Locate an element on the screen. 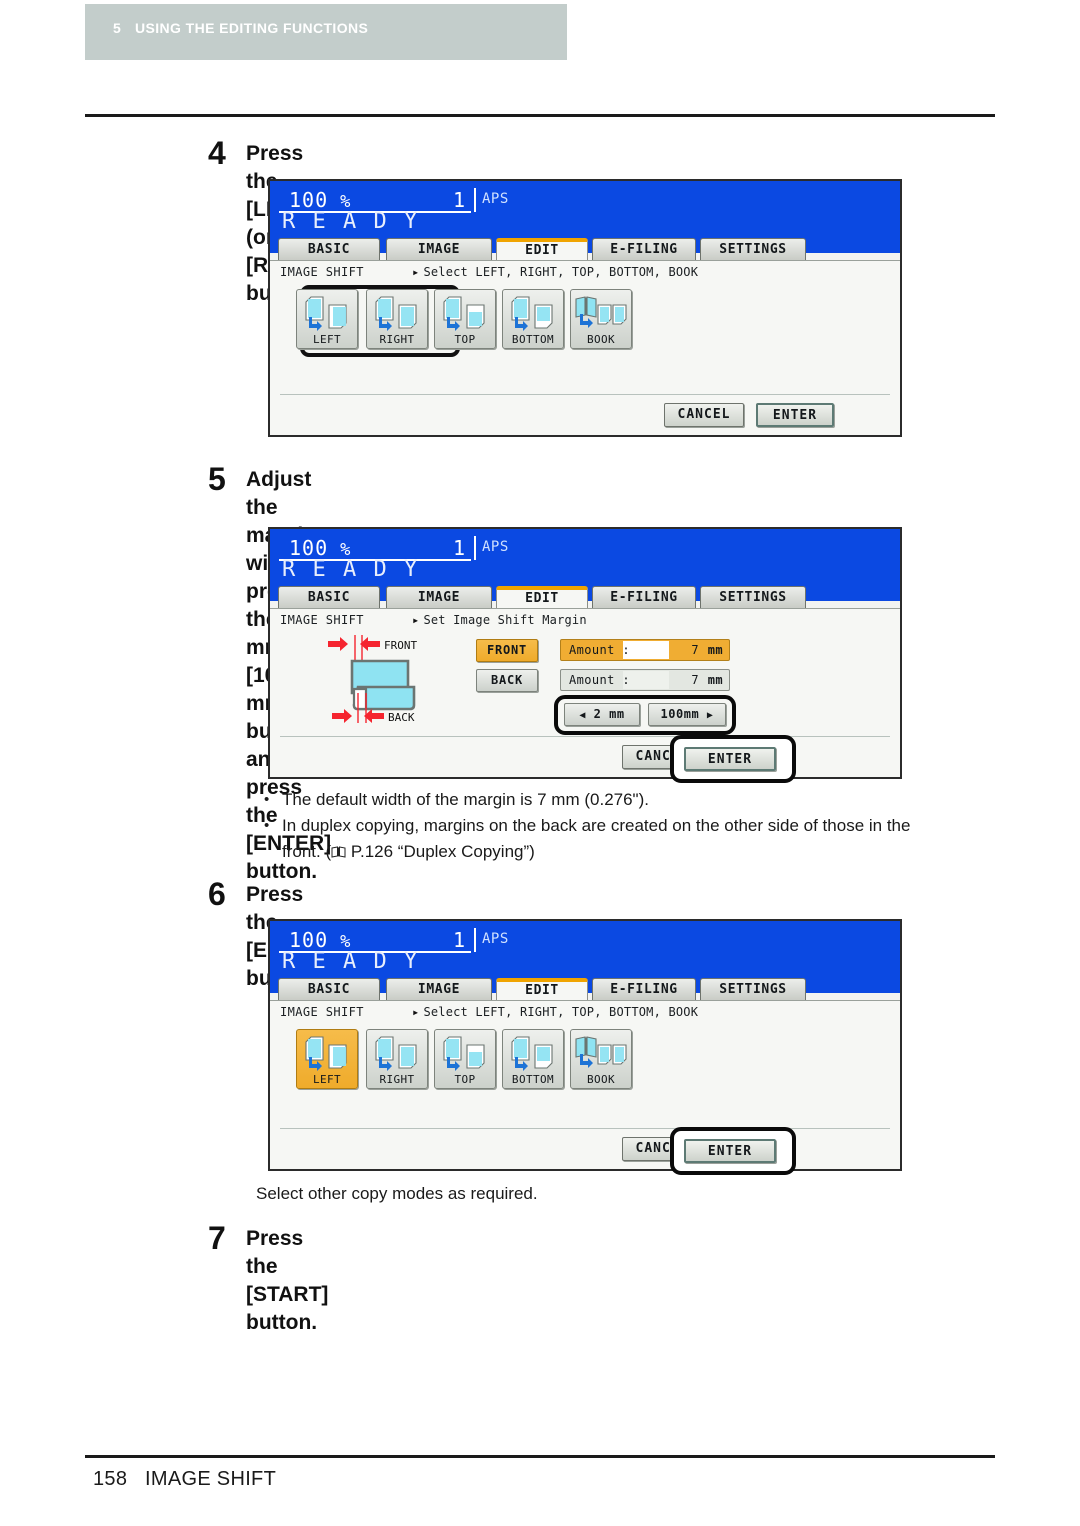 The width and height of the screenshot is (1080, 1526). front-amount-value: 7 is located at coordinates (695, 650).